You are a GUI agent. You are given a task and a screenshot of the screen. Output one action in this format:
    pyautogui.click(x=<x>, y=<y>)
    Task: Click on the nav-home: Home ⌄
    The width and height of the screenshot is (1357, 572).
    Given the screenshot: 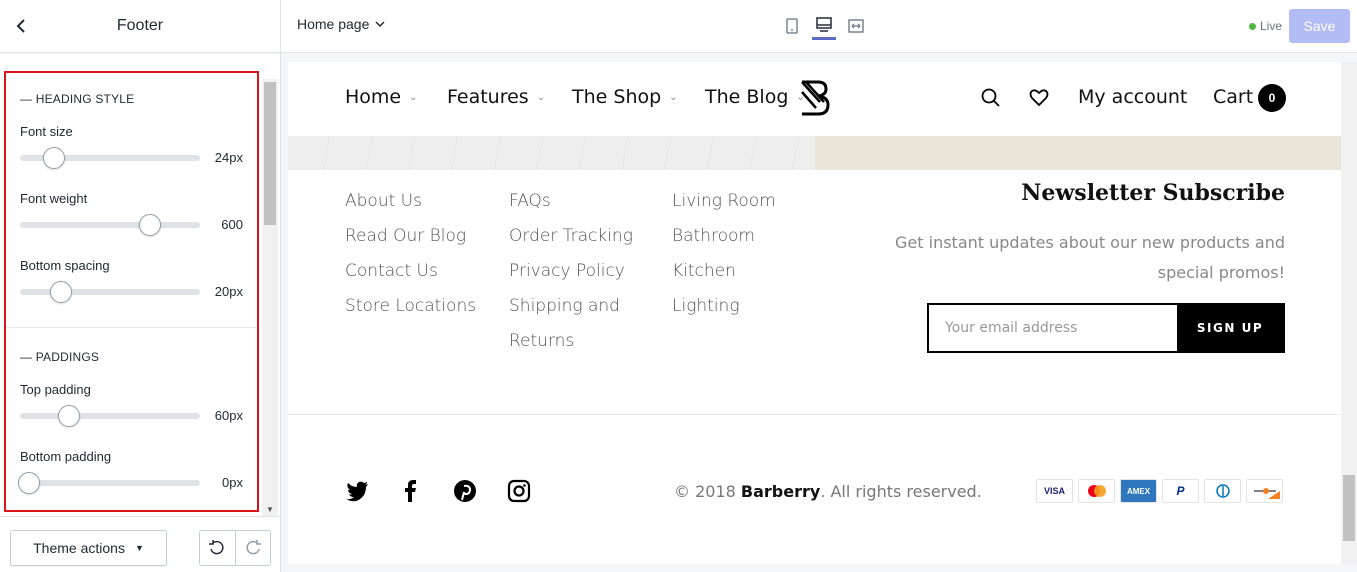 What is the action you would take?
    pyautogui.click(x=381, y=97)
    